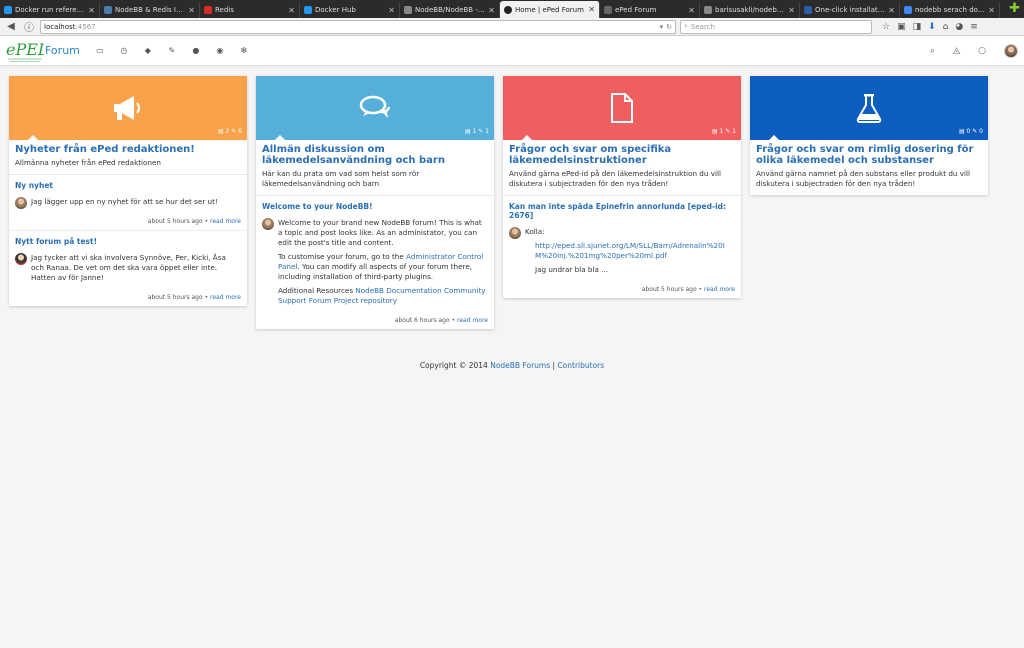  What do you see at coordinates (196, 50) in the screenshot?
I see `user-icon: ●` at bounding box center [196, 50].